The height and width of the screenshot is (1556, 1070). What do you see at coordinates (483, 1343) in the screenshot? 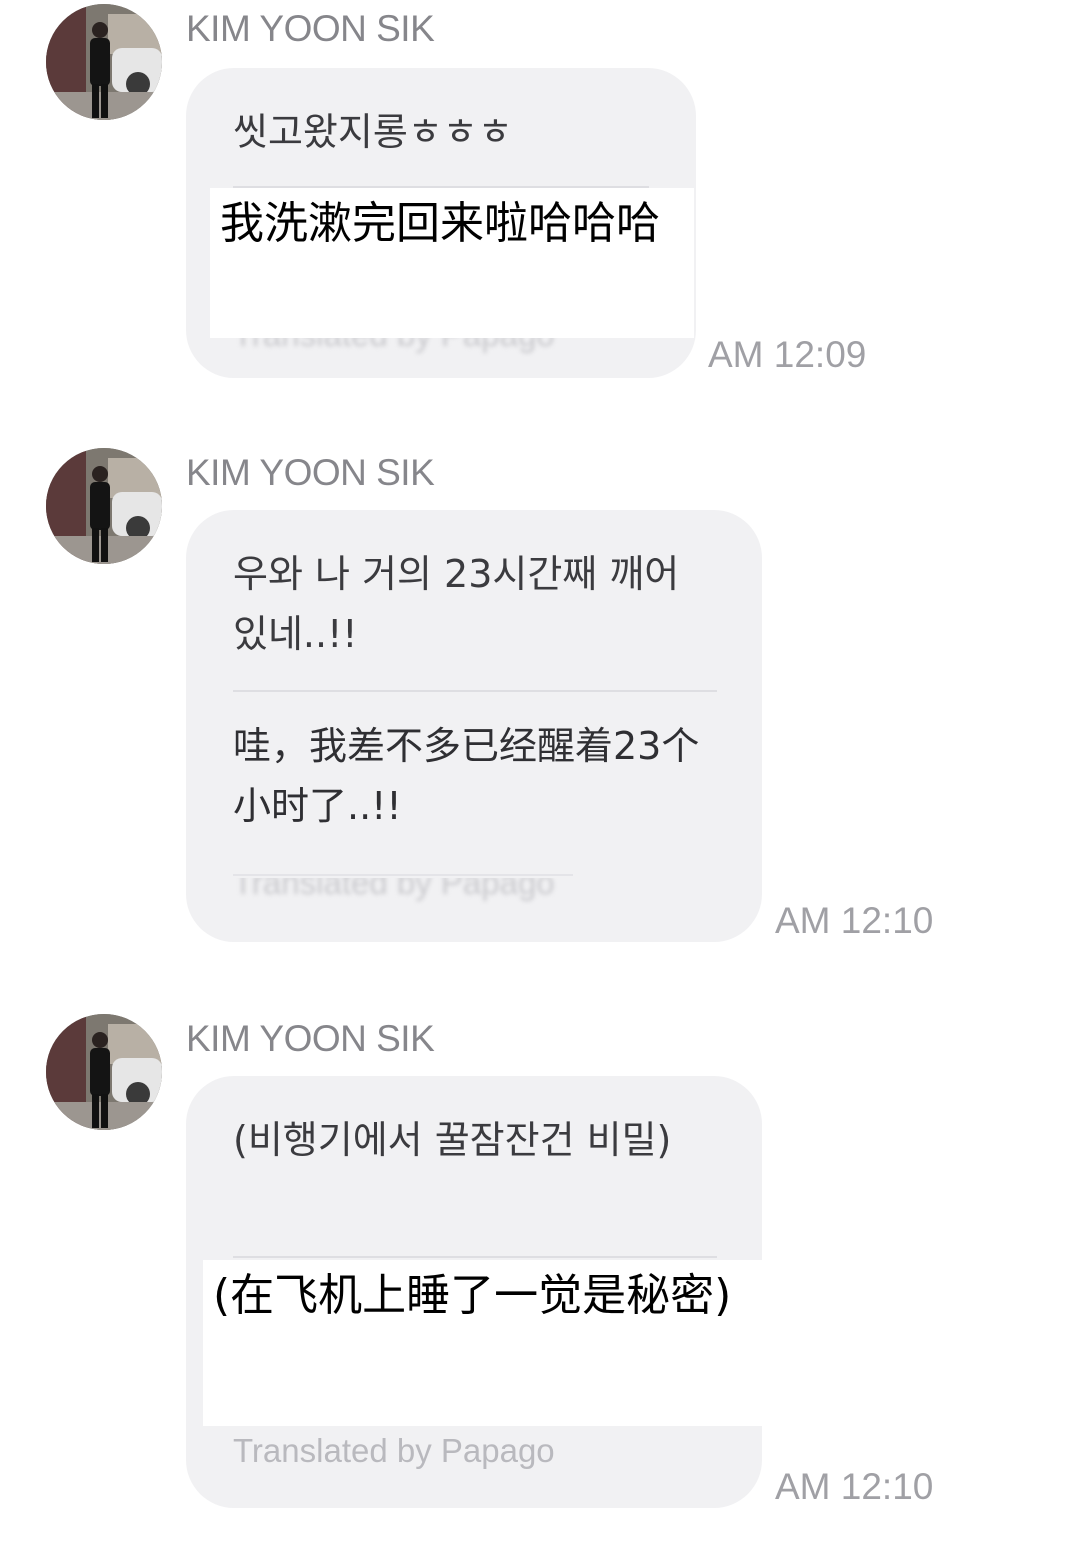
I see `translation-overlay: (在飞机上睡了一觉是秘密)` at bounding box center [483, 1343].